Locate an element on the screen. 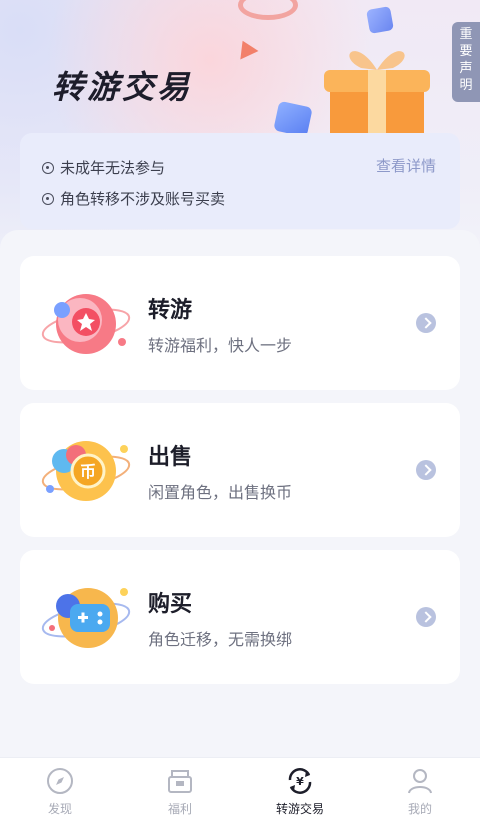  card-transfer: 转游 转游福利，快人一步 is located at coordinates (240, 323).